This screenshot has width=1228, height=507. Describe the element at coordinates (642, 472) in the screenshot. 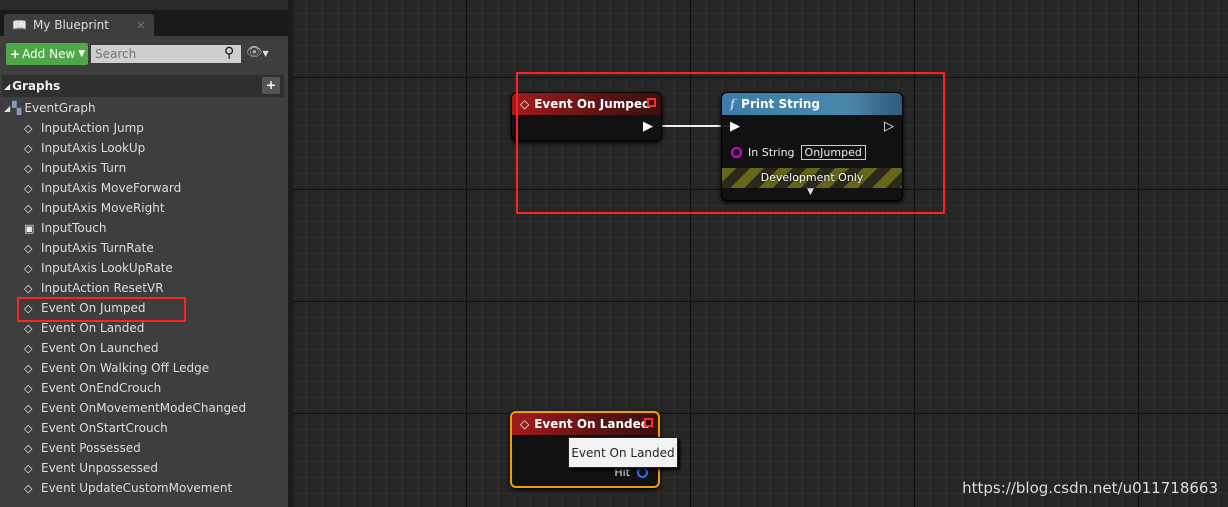

I see `struct-pin-icon` at that location.